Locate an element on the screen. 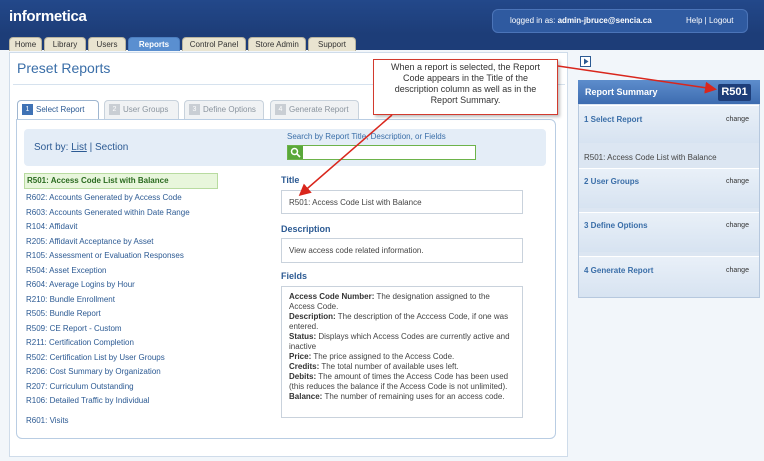 The height and width of the screenshot is (461, 764). list-item: R509: CE Report - Custom is located at coordinates (74, 328).